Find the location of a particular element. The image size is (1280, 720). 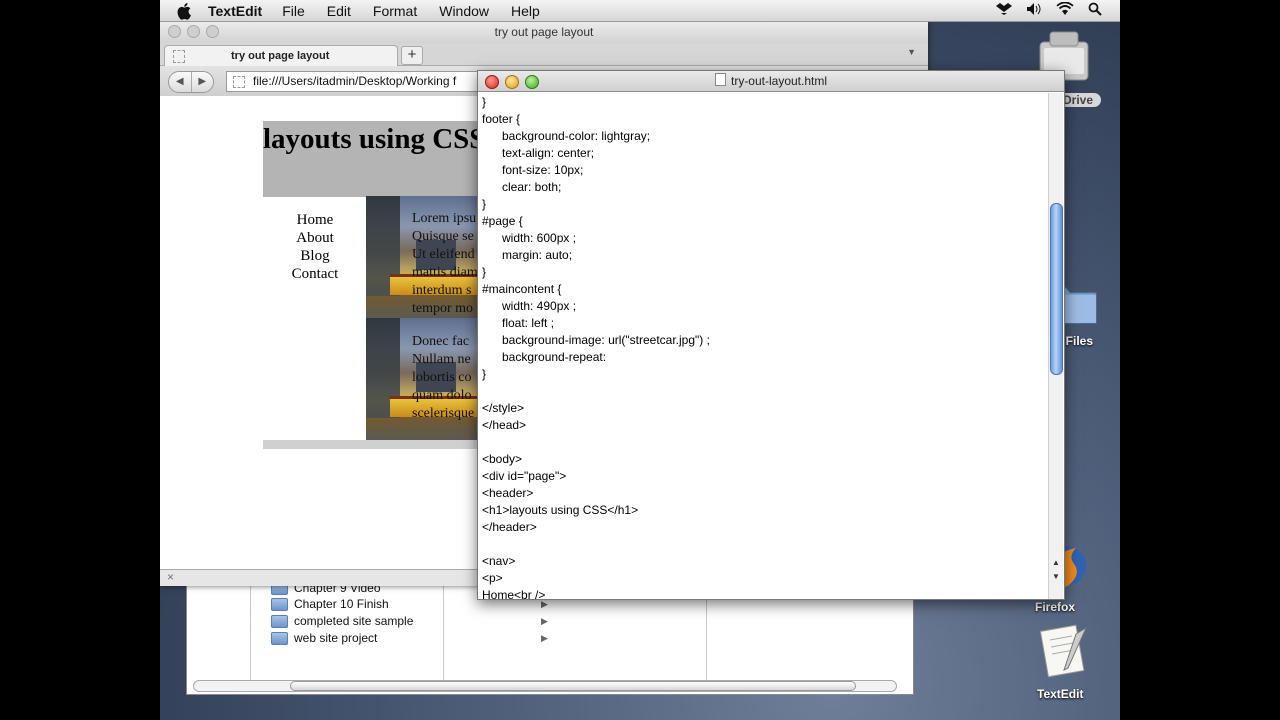

back-button: ◀ is located at coordinates (180, 82).